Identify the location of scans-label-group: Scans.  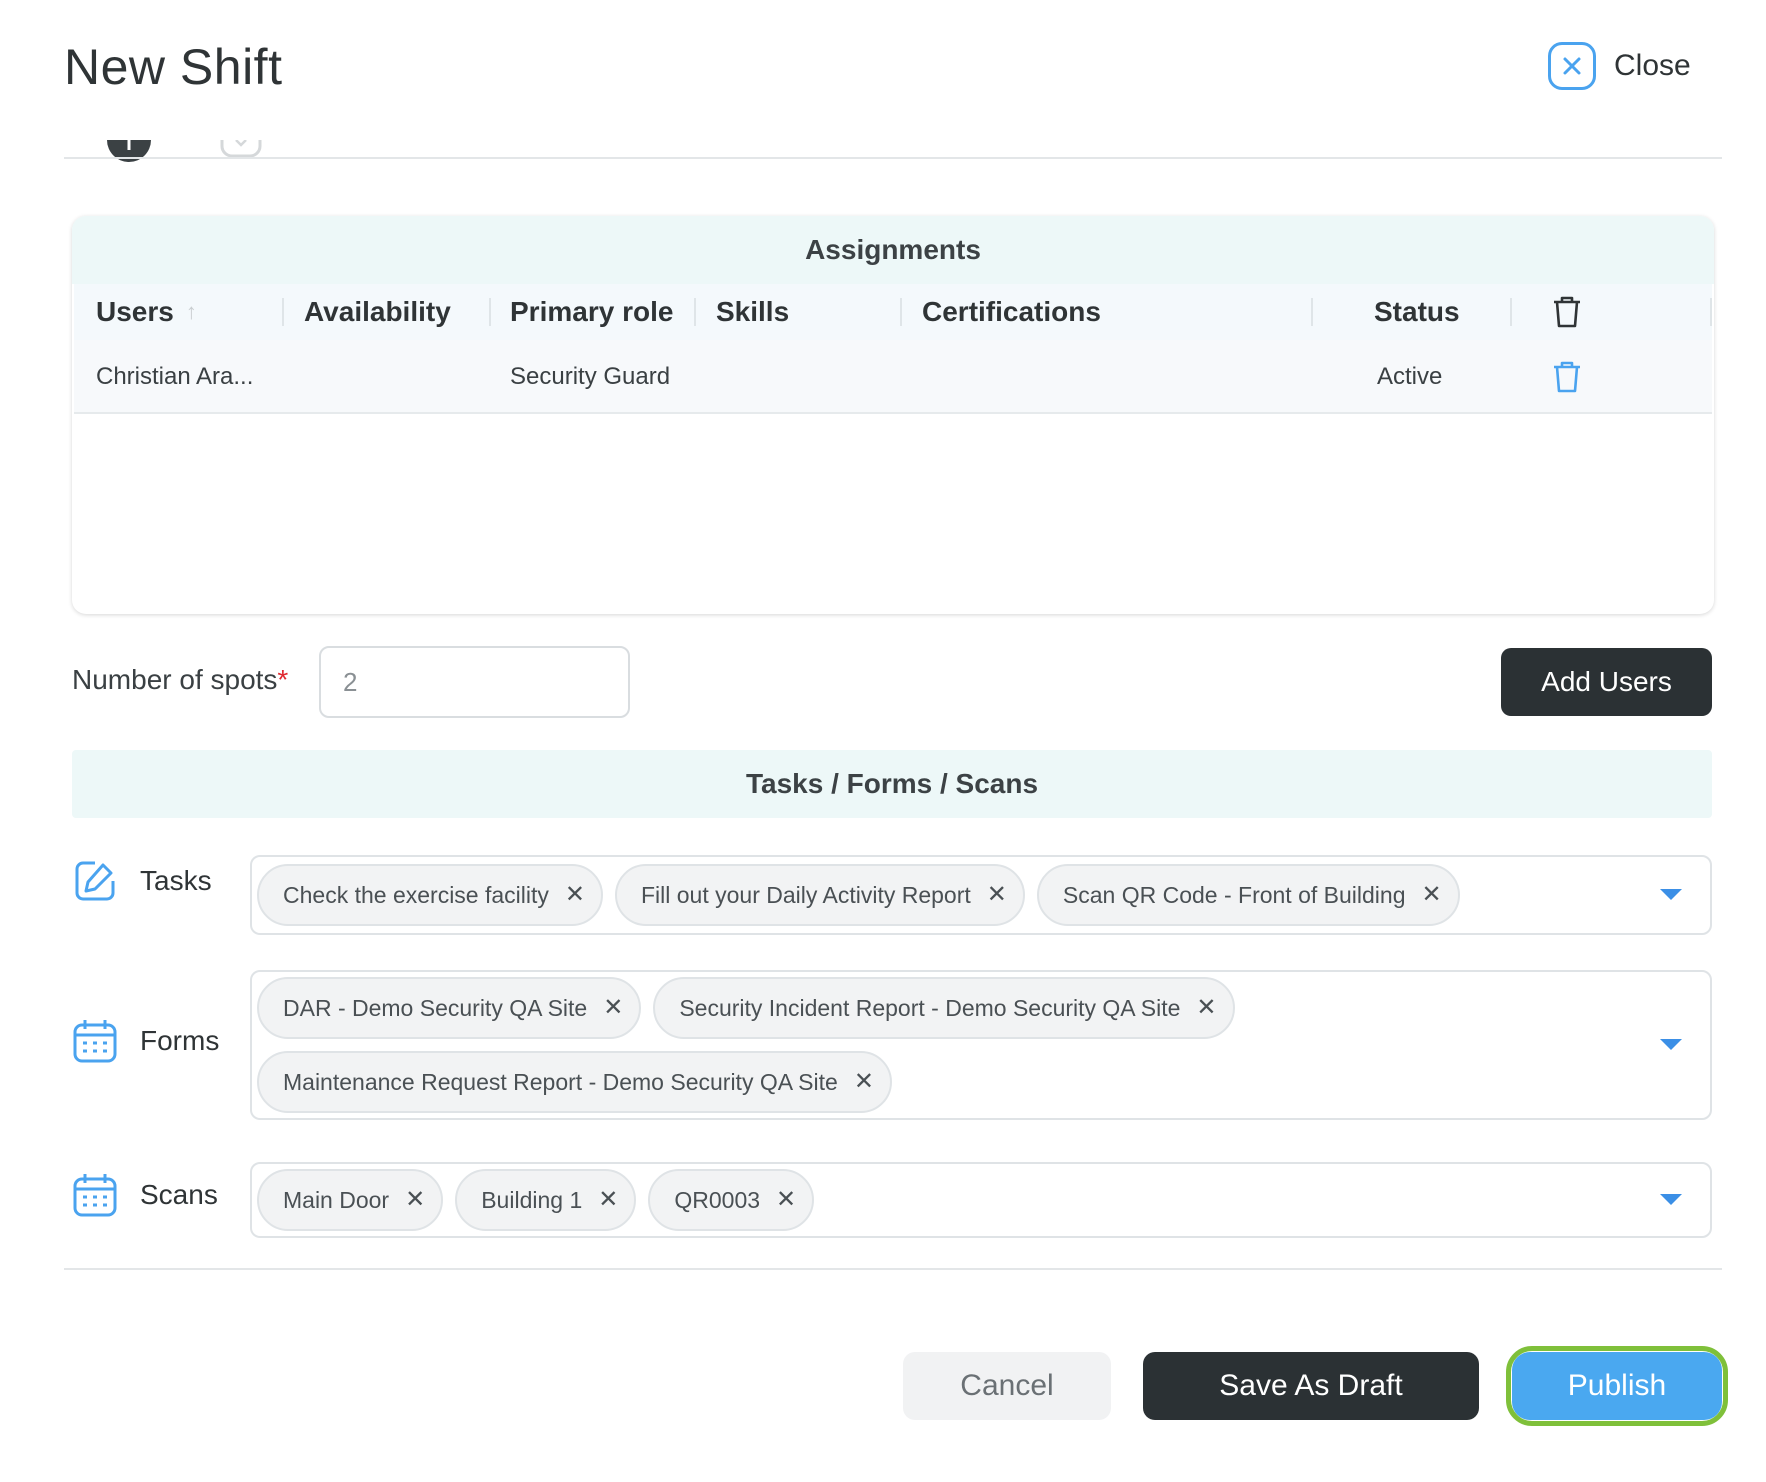
(145, 1195).